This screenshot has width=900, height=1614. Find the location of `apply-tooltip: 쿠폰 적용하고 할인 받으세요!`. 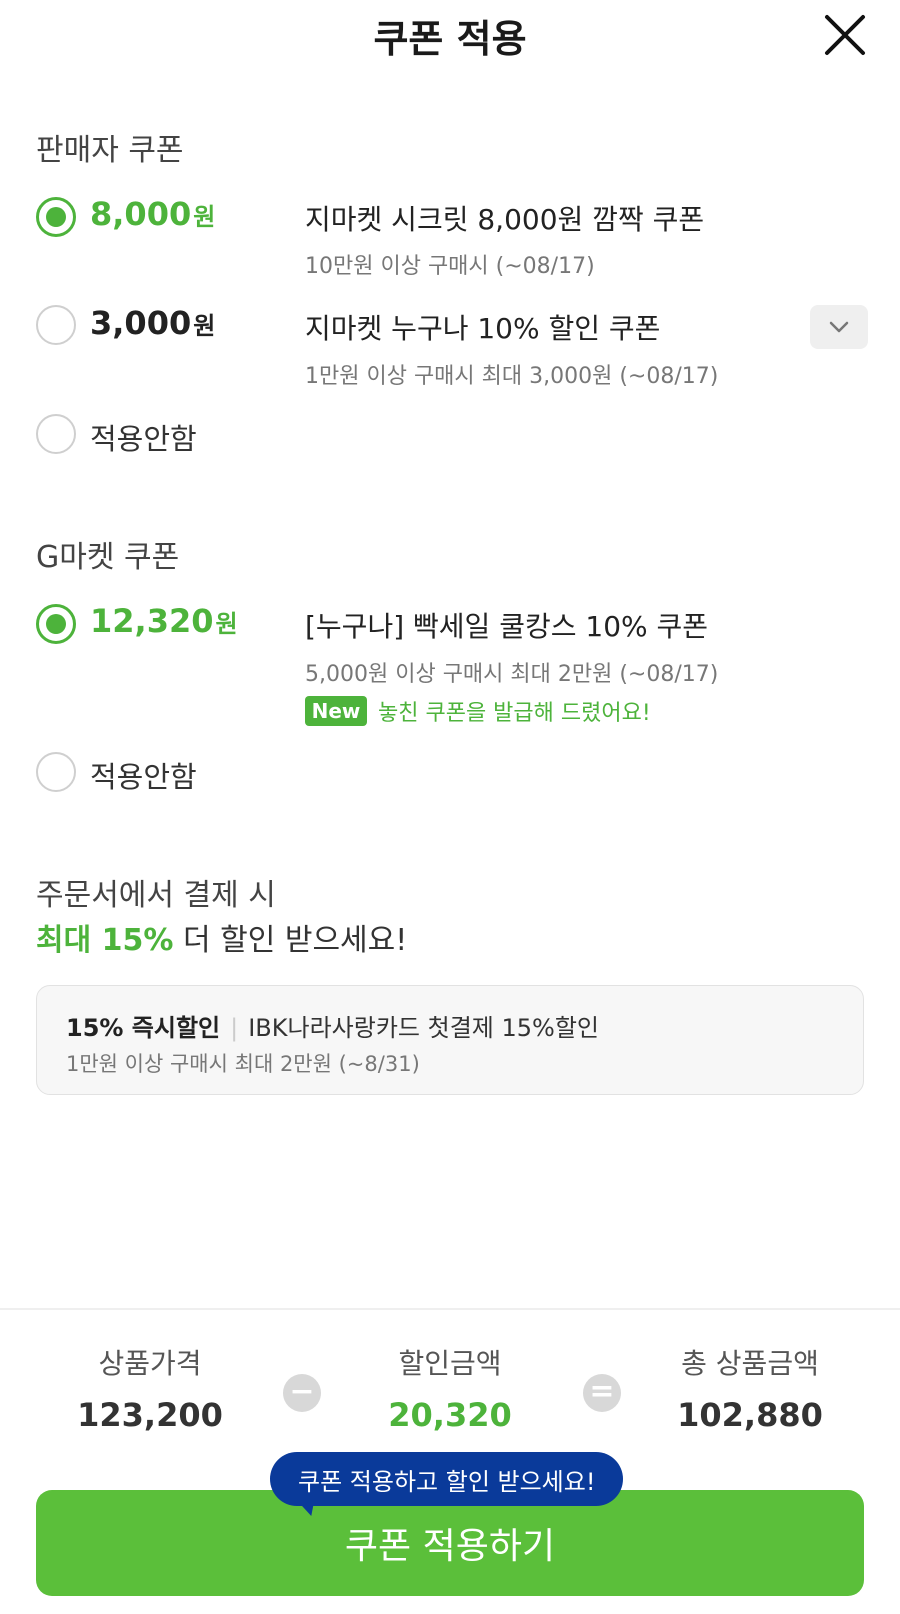

apply-tooltip: 쿠폰 적용하고 할인 받으세요! is located at coordinates (447, 1479).